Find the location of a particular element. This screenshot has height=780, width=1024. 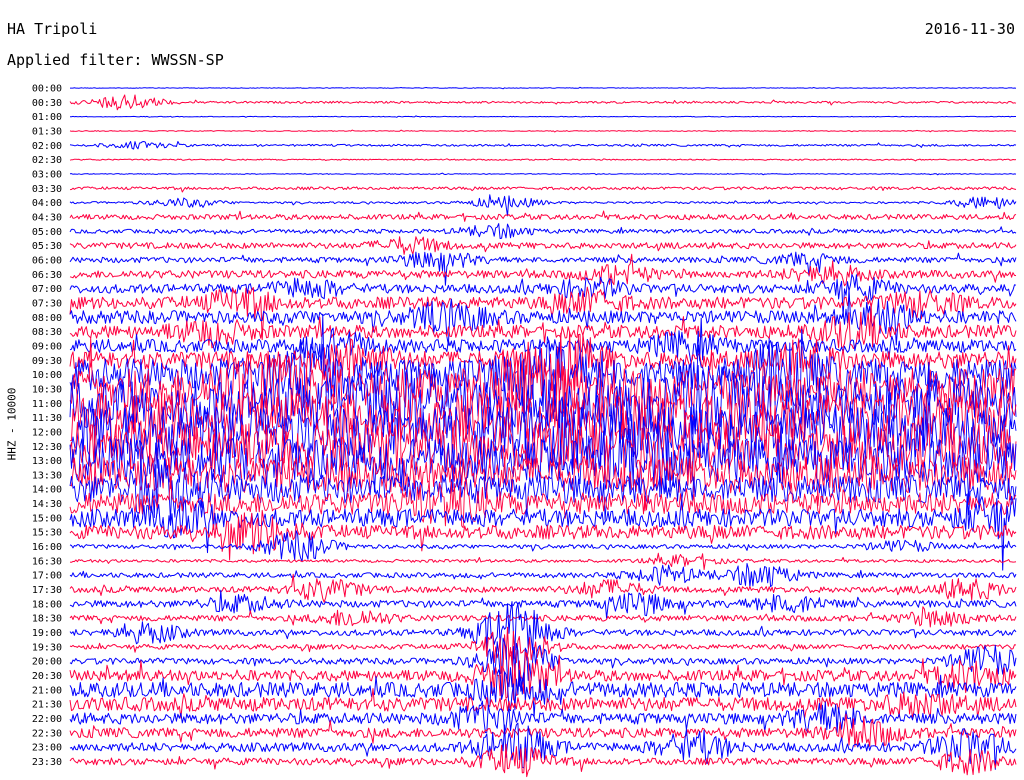

time-tick-label: 09:00 is located at coordinates (47, 346).